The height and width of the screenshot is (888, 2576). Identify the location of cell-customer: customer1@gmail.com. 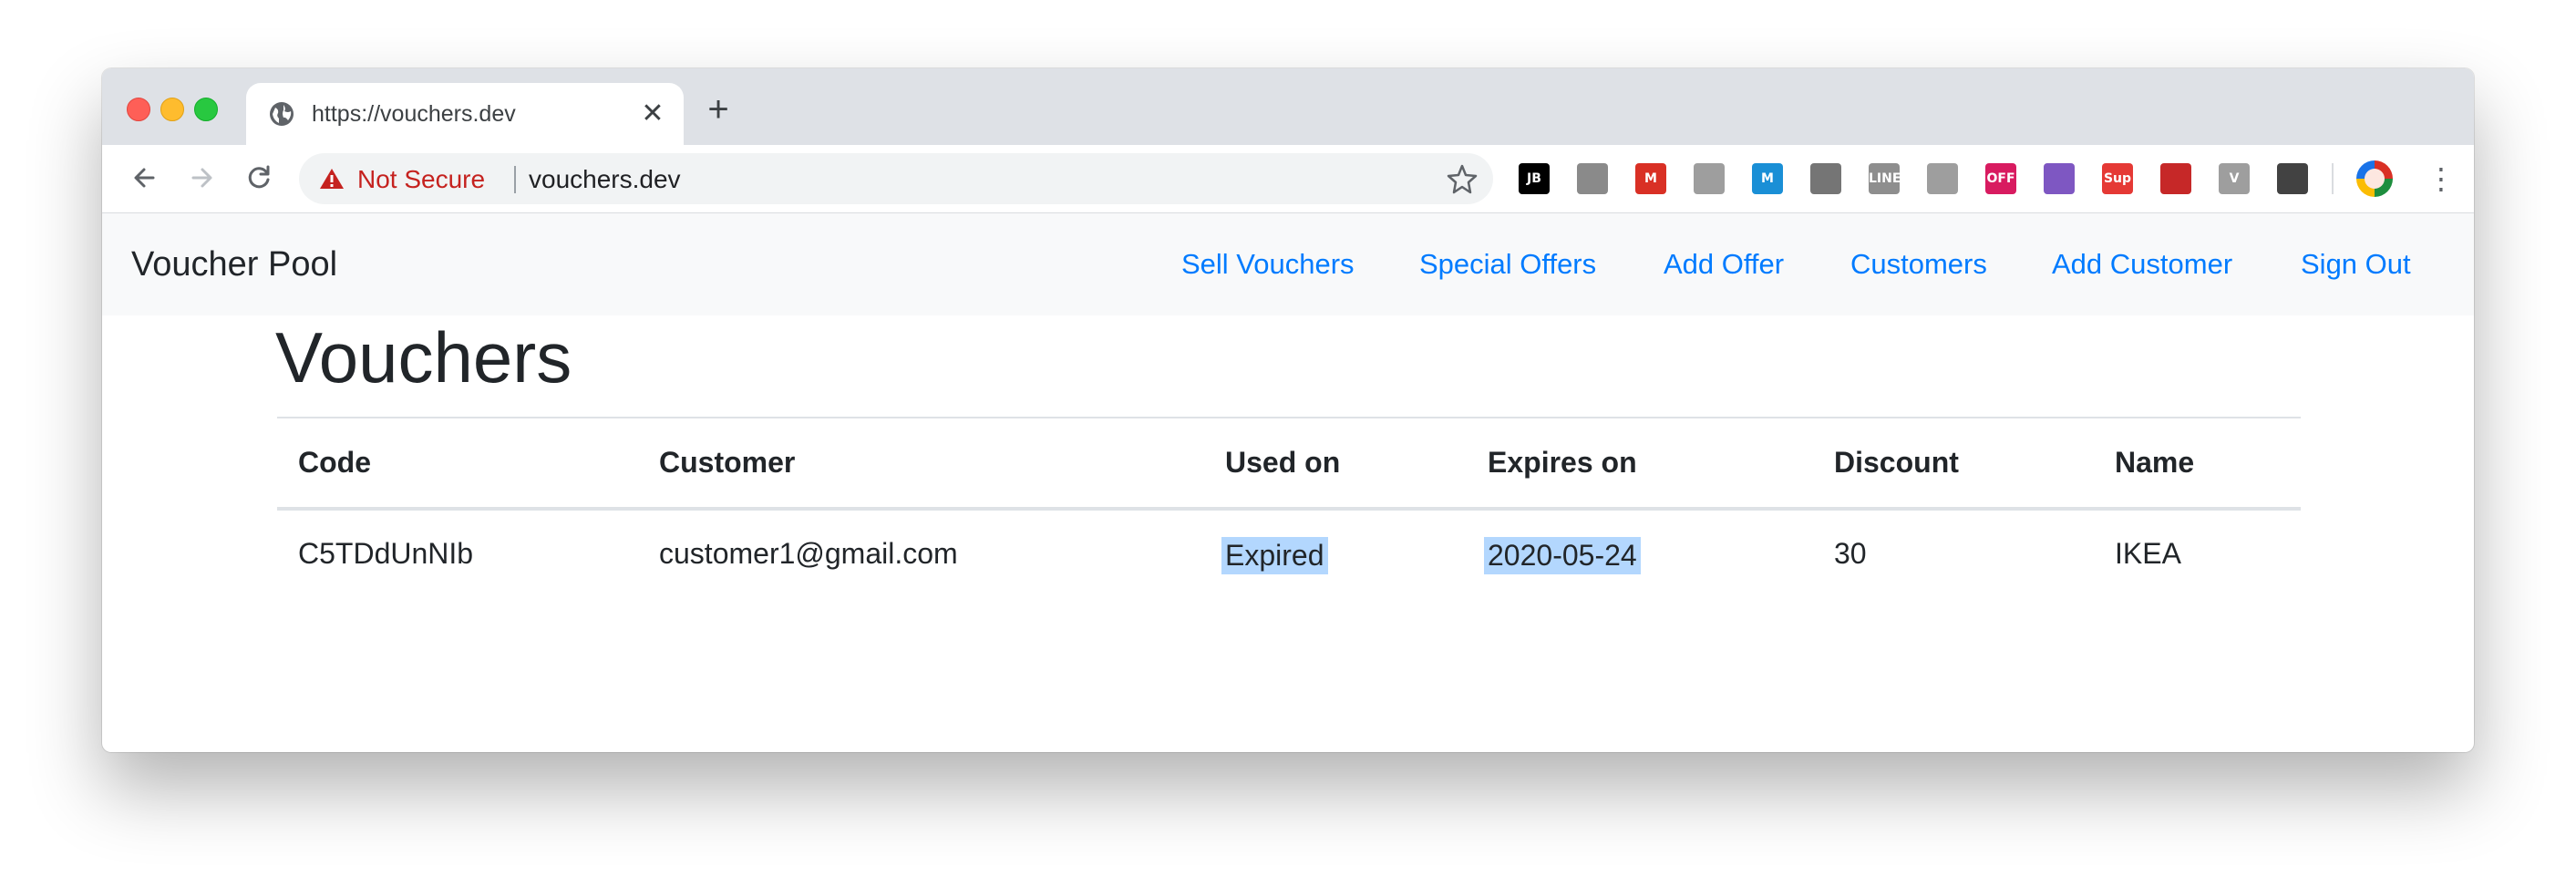
(808, 553).